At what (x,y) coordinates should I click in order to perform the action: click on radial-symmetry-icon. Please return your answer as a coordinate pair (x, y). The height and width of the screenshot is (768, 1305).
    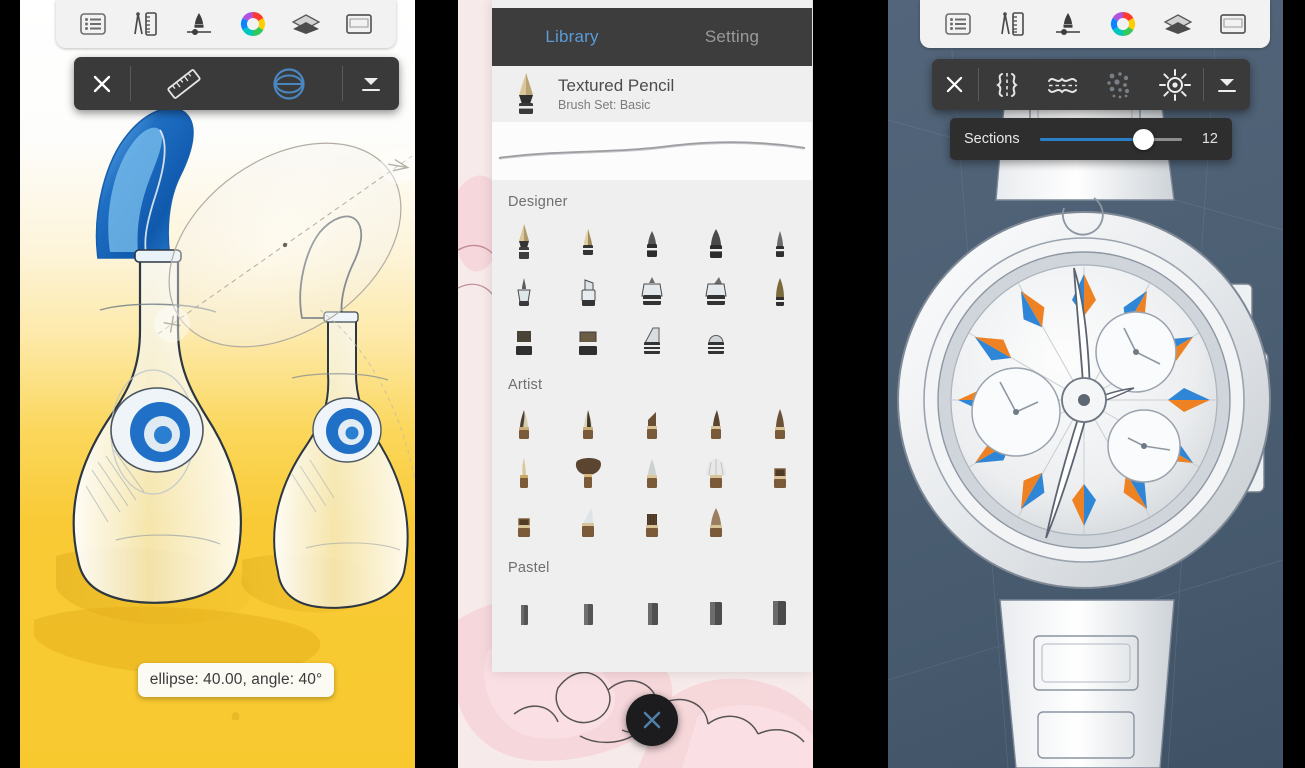
    Looking at the image, I should click on (1175, 84).